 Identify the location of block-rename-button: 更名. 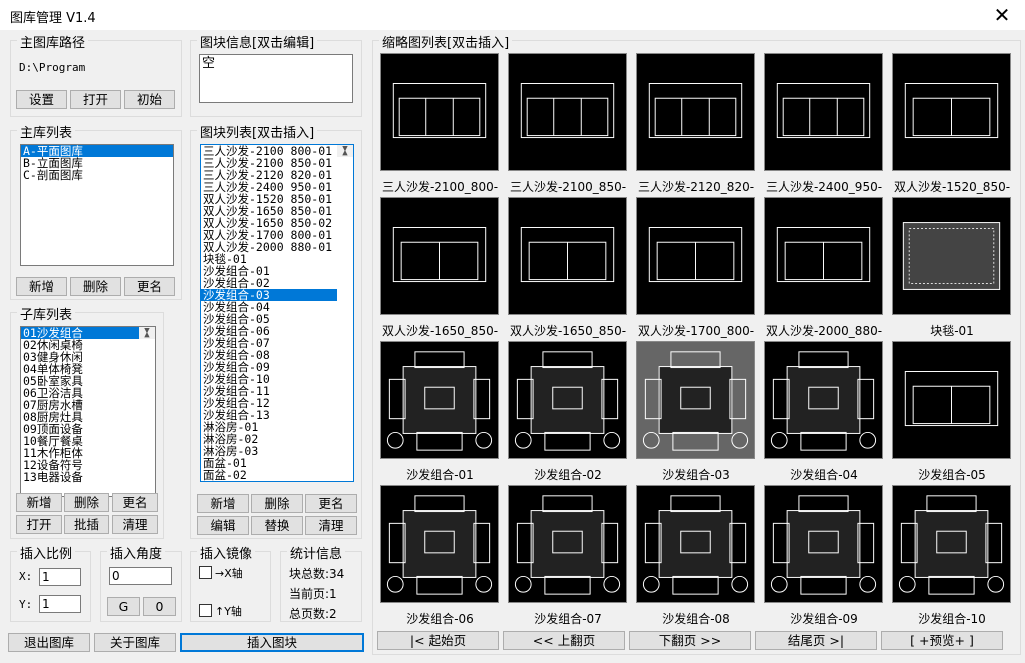
(331, 503).